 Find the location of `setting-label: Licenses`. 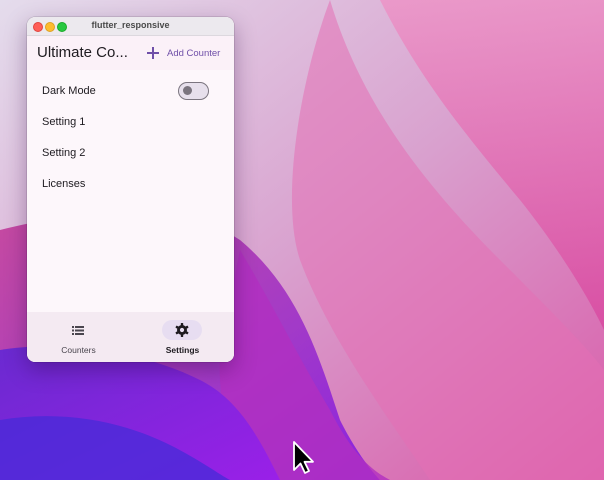

setting-label: Licenses is located at coordinates (64, 184).